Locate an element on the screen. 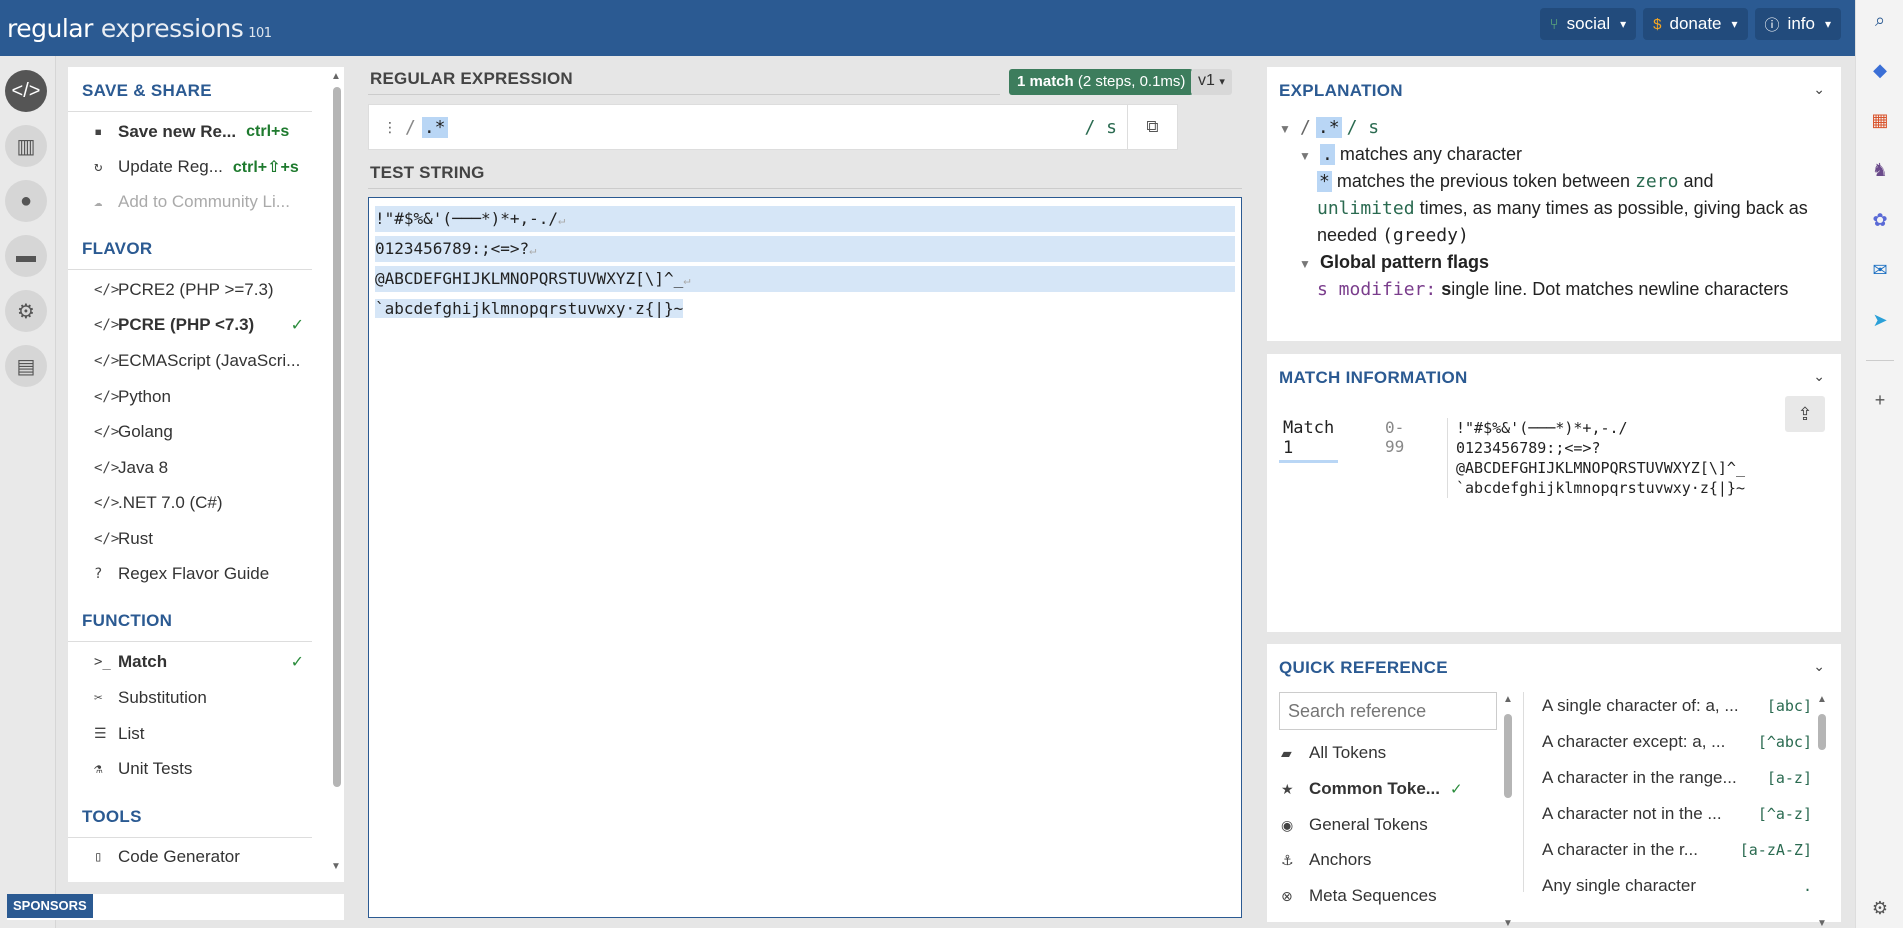 This screenshot has height=928, width=1903. flavor-rust: </> Rust is located at coordinates (229, 539).